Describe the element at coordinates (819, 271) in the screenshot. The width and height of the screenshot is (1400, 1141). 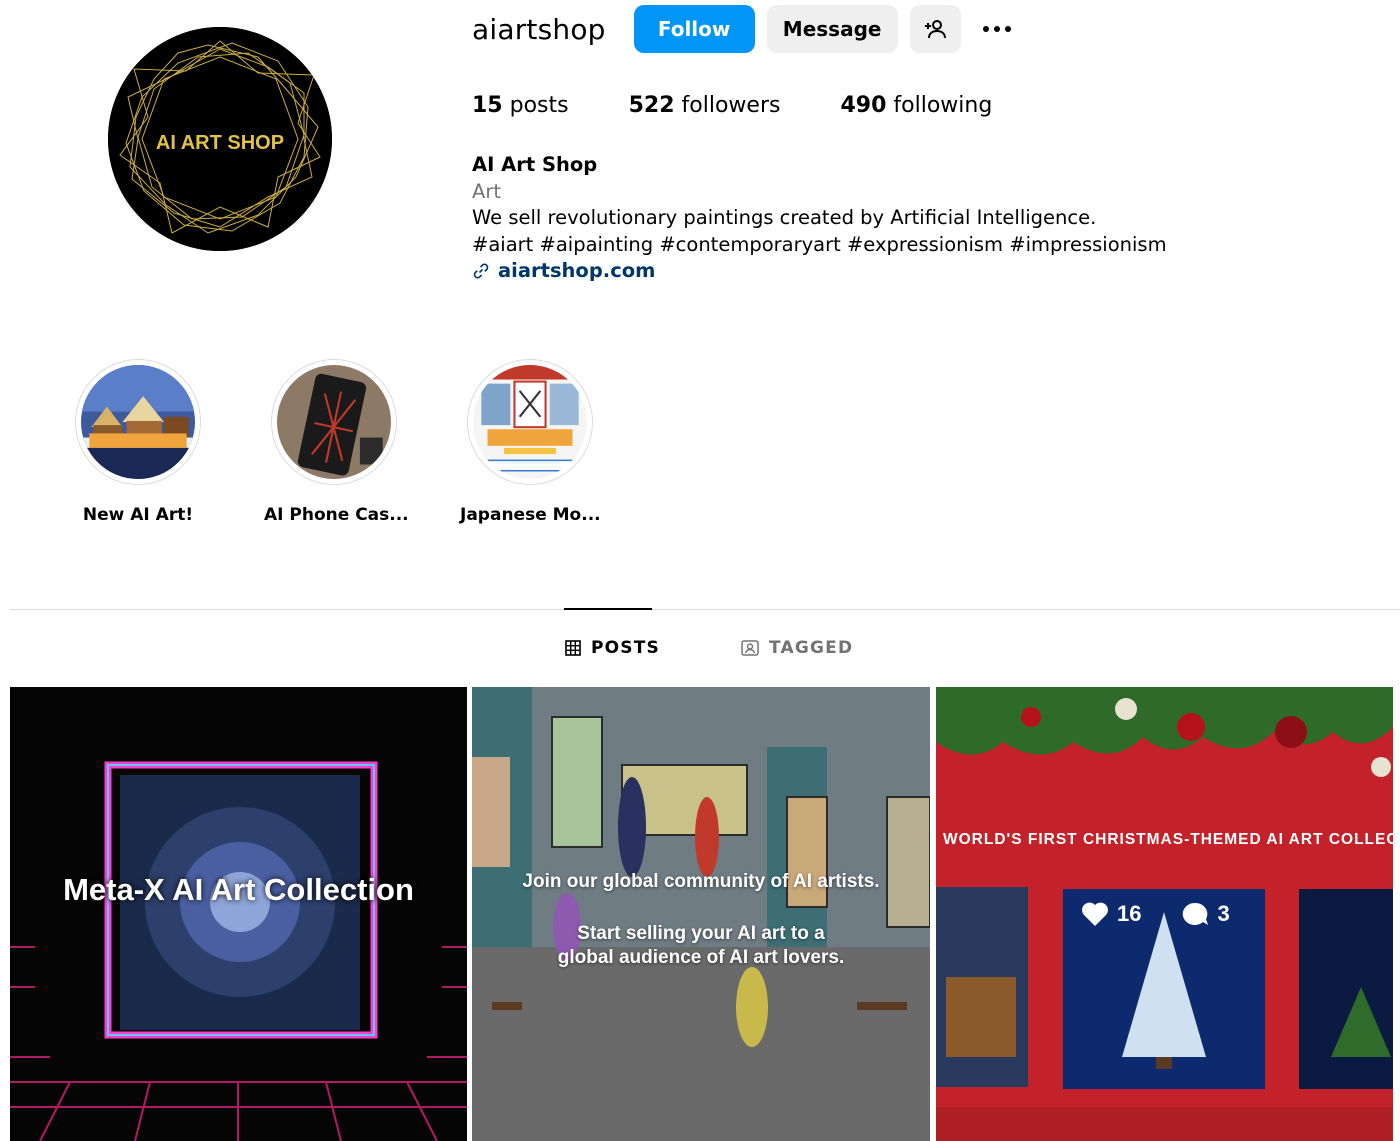
I see `bio-link: aiartshop.com` at that location.